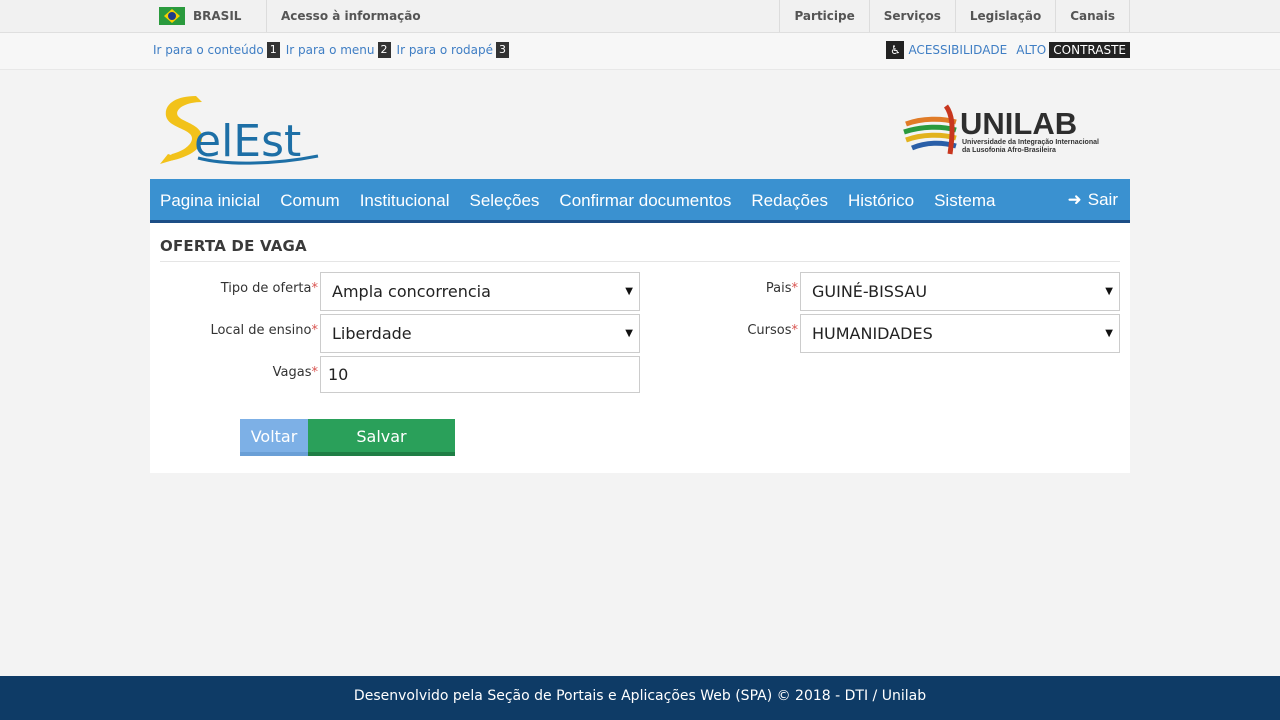 The width and height of the screenshot is (1280, 720). What do you see at coordinates (273, 50) in the screenshot?
I see `skip-key-1: 1` at bounding box center [273, 50].